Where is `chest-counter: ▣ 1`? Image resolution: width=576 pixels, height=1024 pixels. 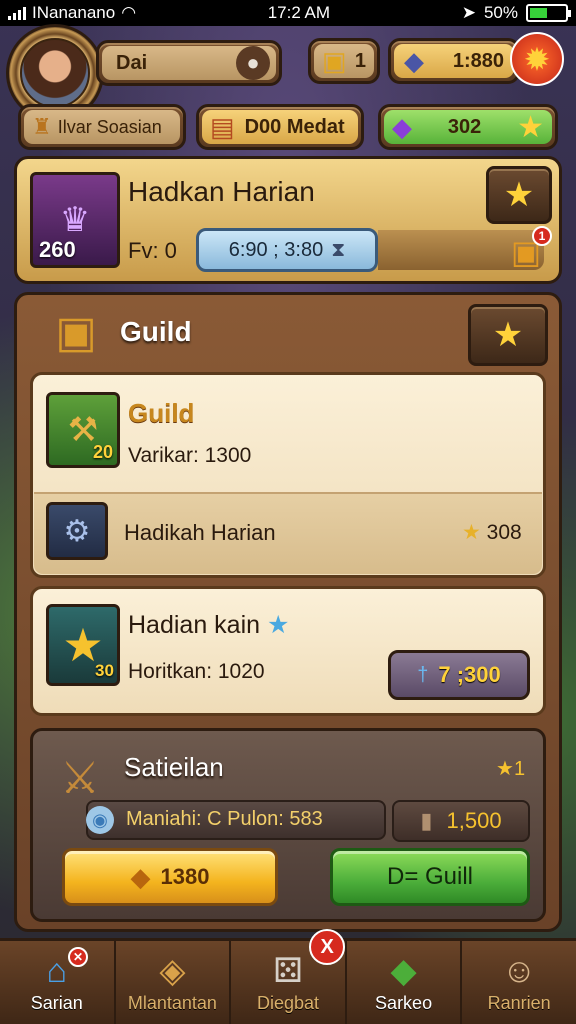 chest-counter: ▣ 1 is located at coordinates (344, 61).